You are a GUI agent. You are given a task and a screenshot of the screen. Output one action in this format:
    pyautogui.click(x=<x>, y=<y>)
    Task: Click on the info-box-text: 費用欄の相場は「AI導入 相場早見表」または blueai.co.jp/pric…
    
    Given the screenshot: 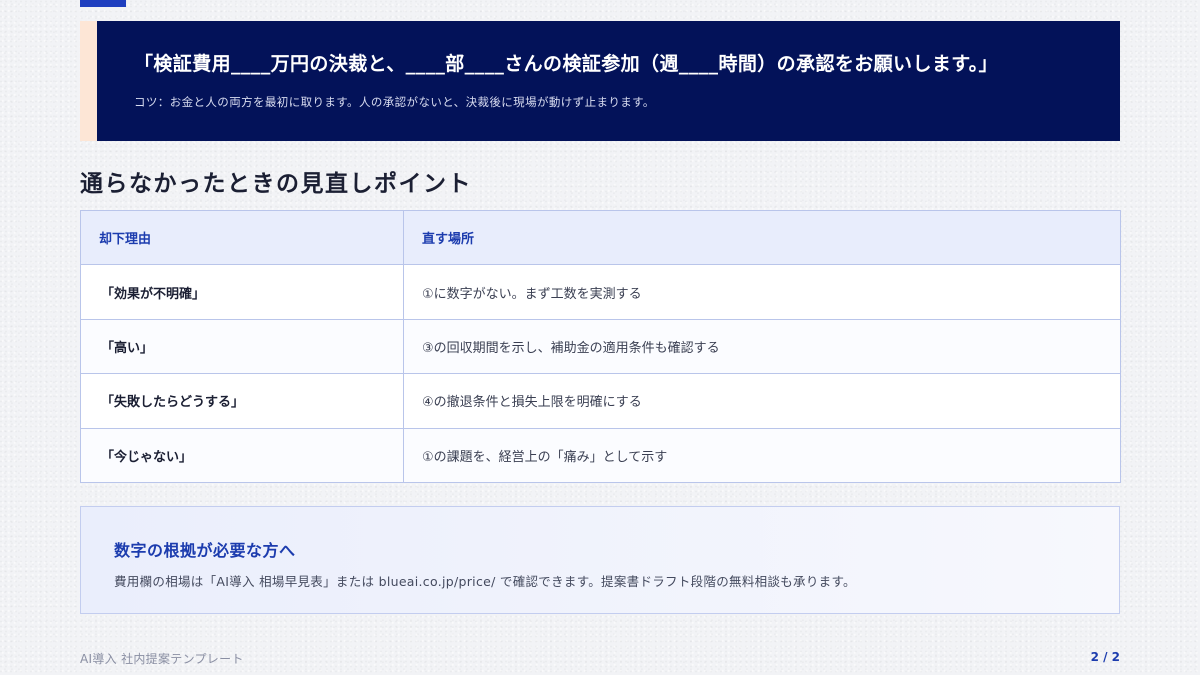 What is the action you would take?
    pyautogui.click(x=485, y=581)
    